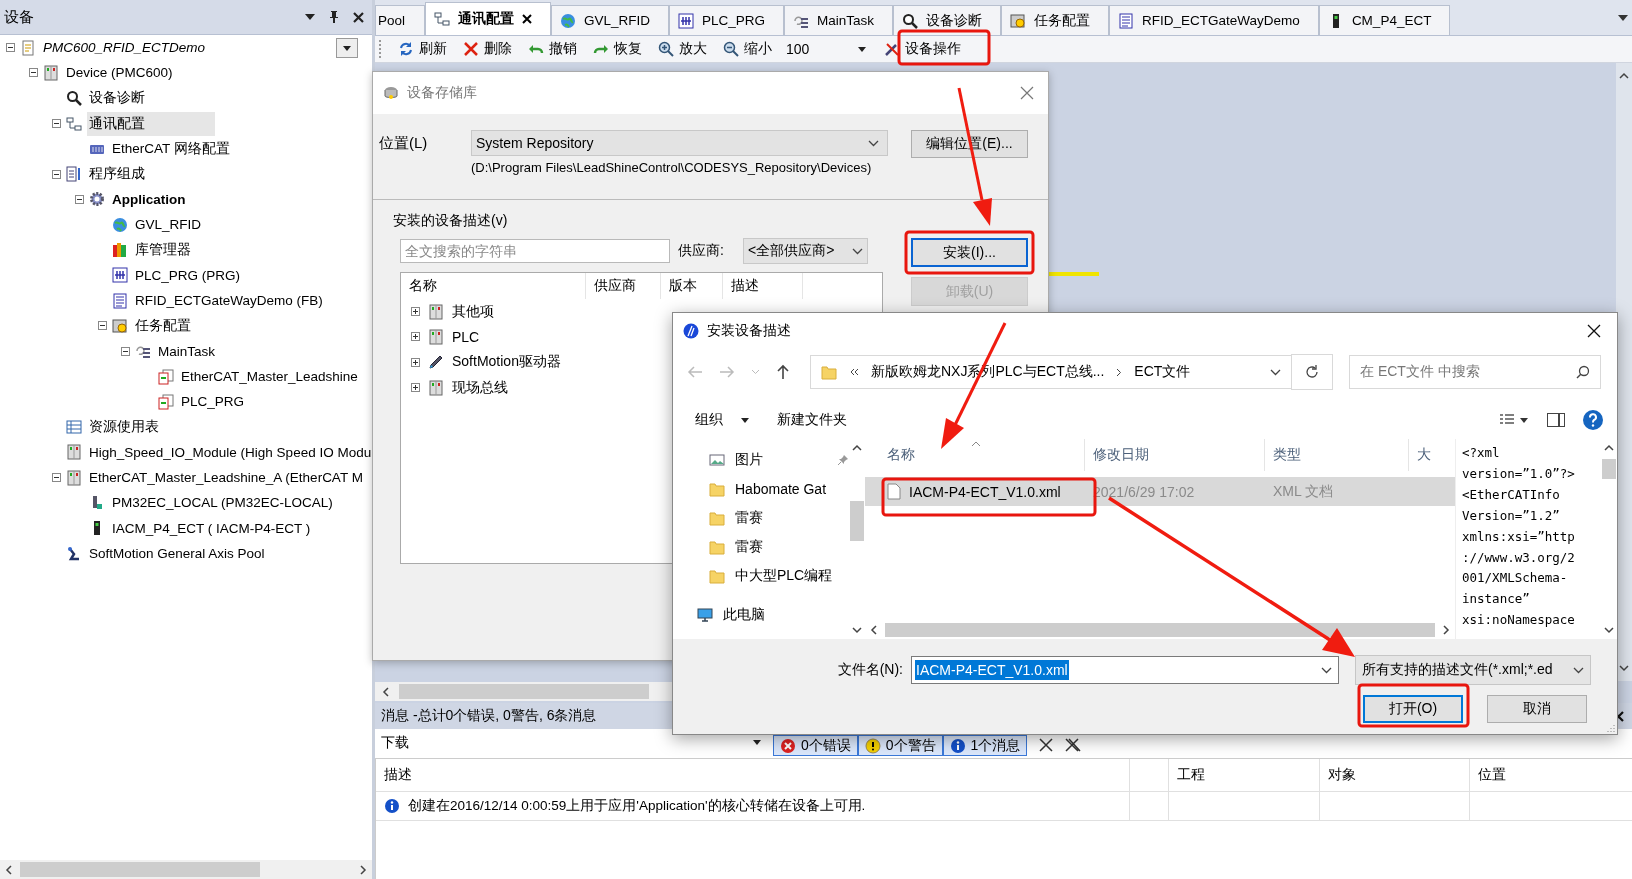 The height and width of the screenshot is (879, 1632). Describe the element at coordinates (985, 745) in the screenshot. I see `message-filter-toggle: 1个消息` at that location.